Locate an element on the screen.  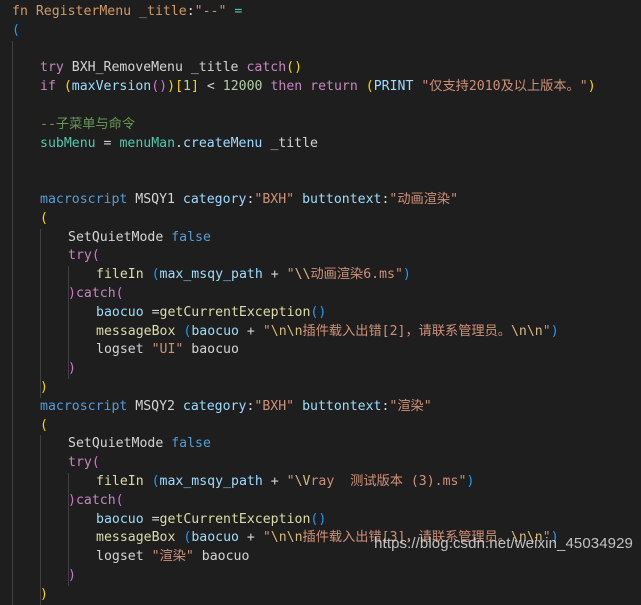
code-token: 动画渲染6.ms" is located at coordinates (356, 275).